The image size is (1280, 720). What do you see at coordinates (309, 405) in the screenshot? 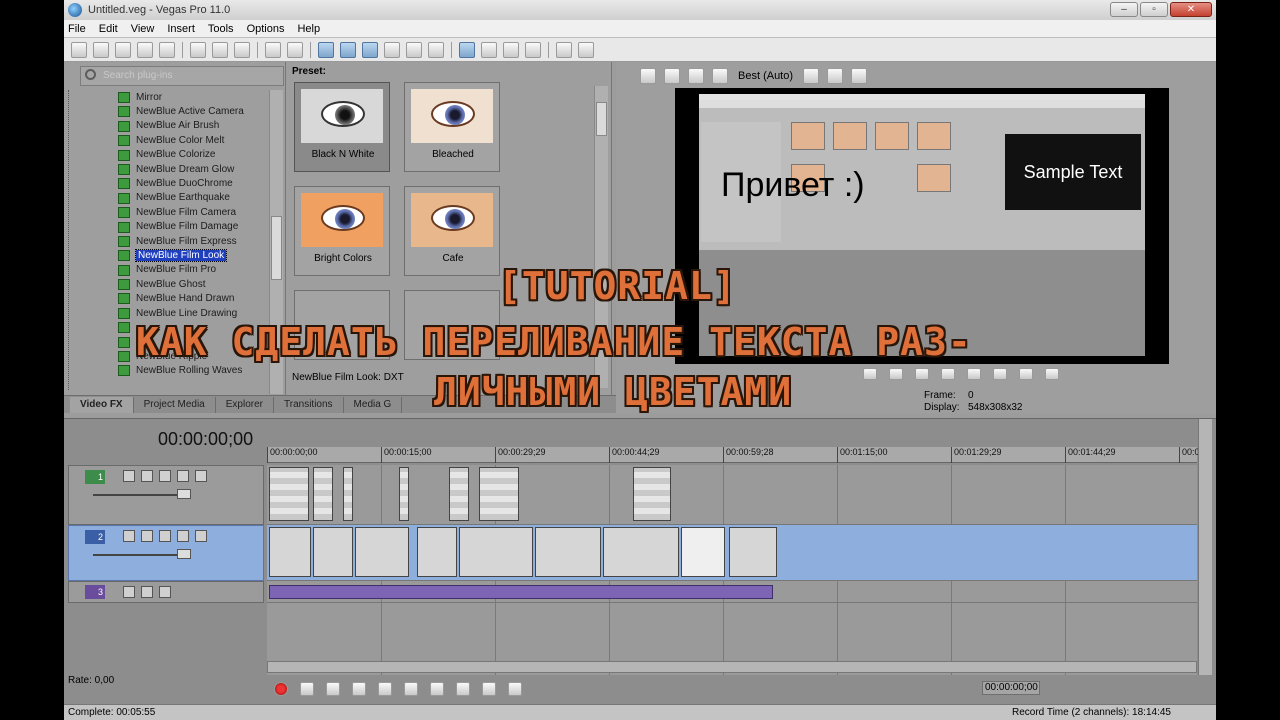
I see `tab-transitions: Transitions` at bounding box center [309, 405].